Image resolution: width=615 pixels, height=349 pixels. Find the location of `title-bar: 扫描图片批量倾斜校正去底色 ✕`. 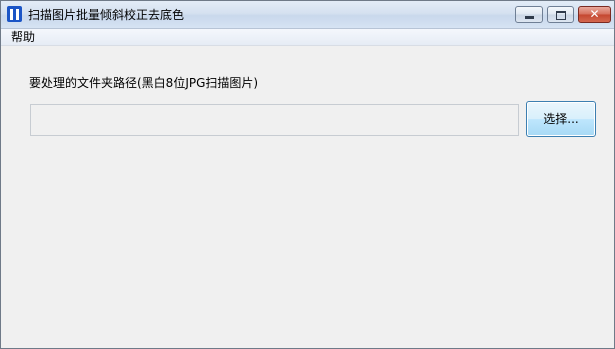

title-bar: 扫描图片批量倾斜校正去底色 ✕ is located at coordinates (307, 15).